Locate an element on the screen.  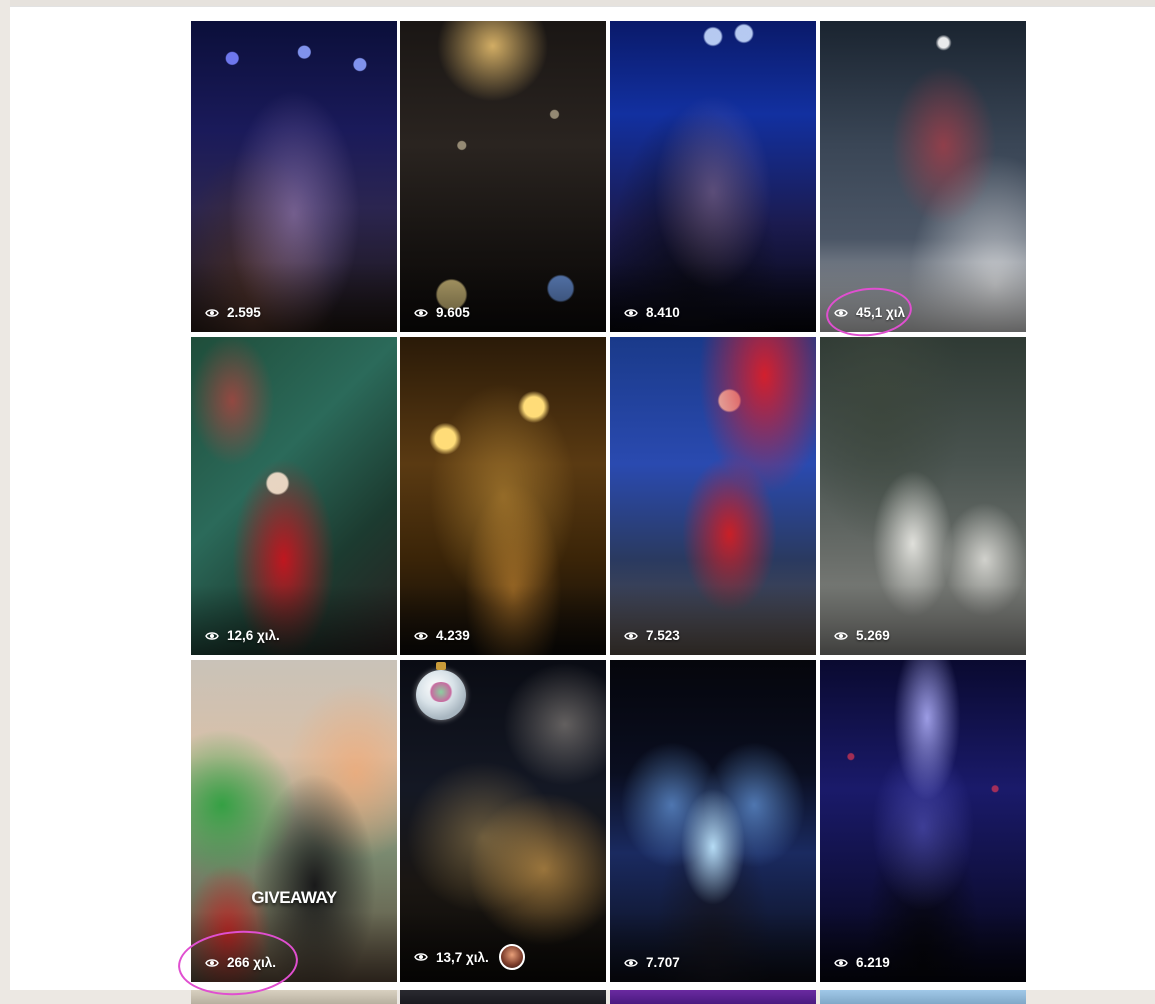
reel-tile-13-partial is located at coordinates (294, 997).